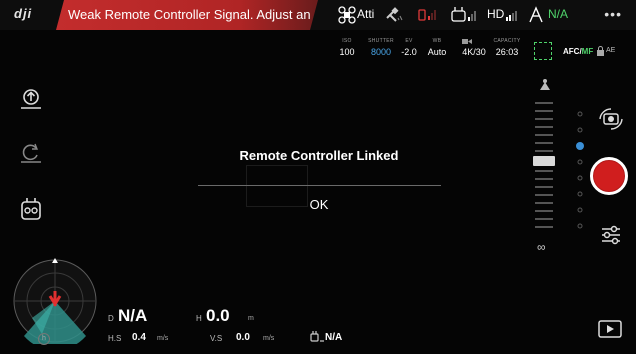 Image resolution: width=636 pixels, height=354 pixels. I want to click on vspeed-label: V.S, so click(216, 338).